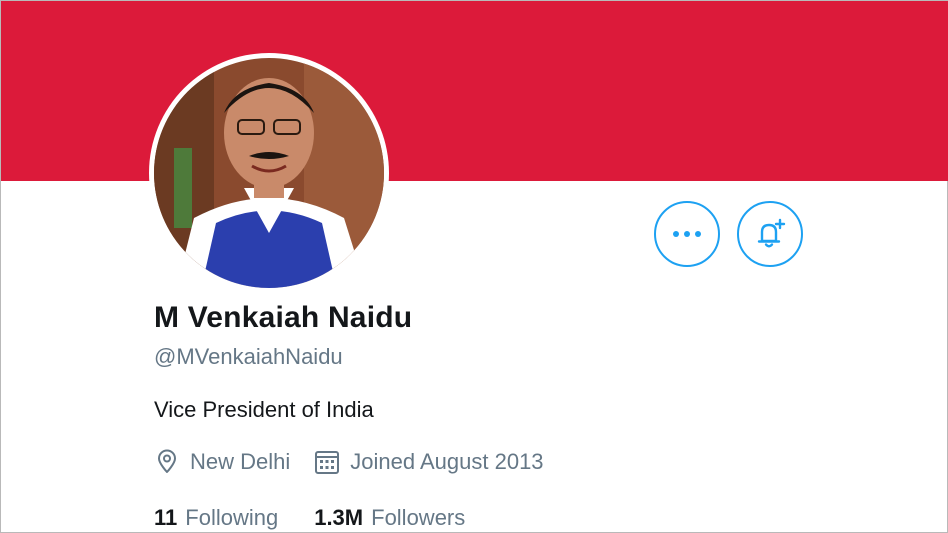 The height and width of the screenshot is (533, 948). I want to click on bell-plus-icon, so click(771, 233).